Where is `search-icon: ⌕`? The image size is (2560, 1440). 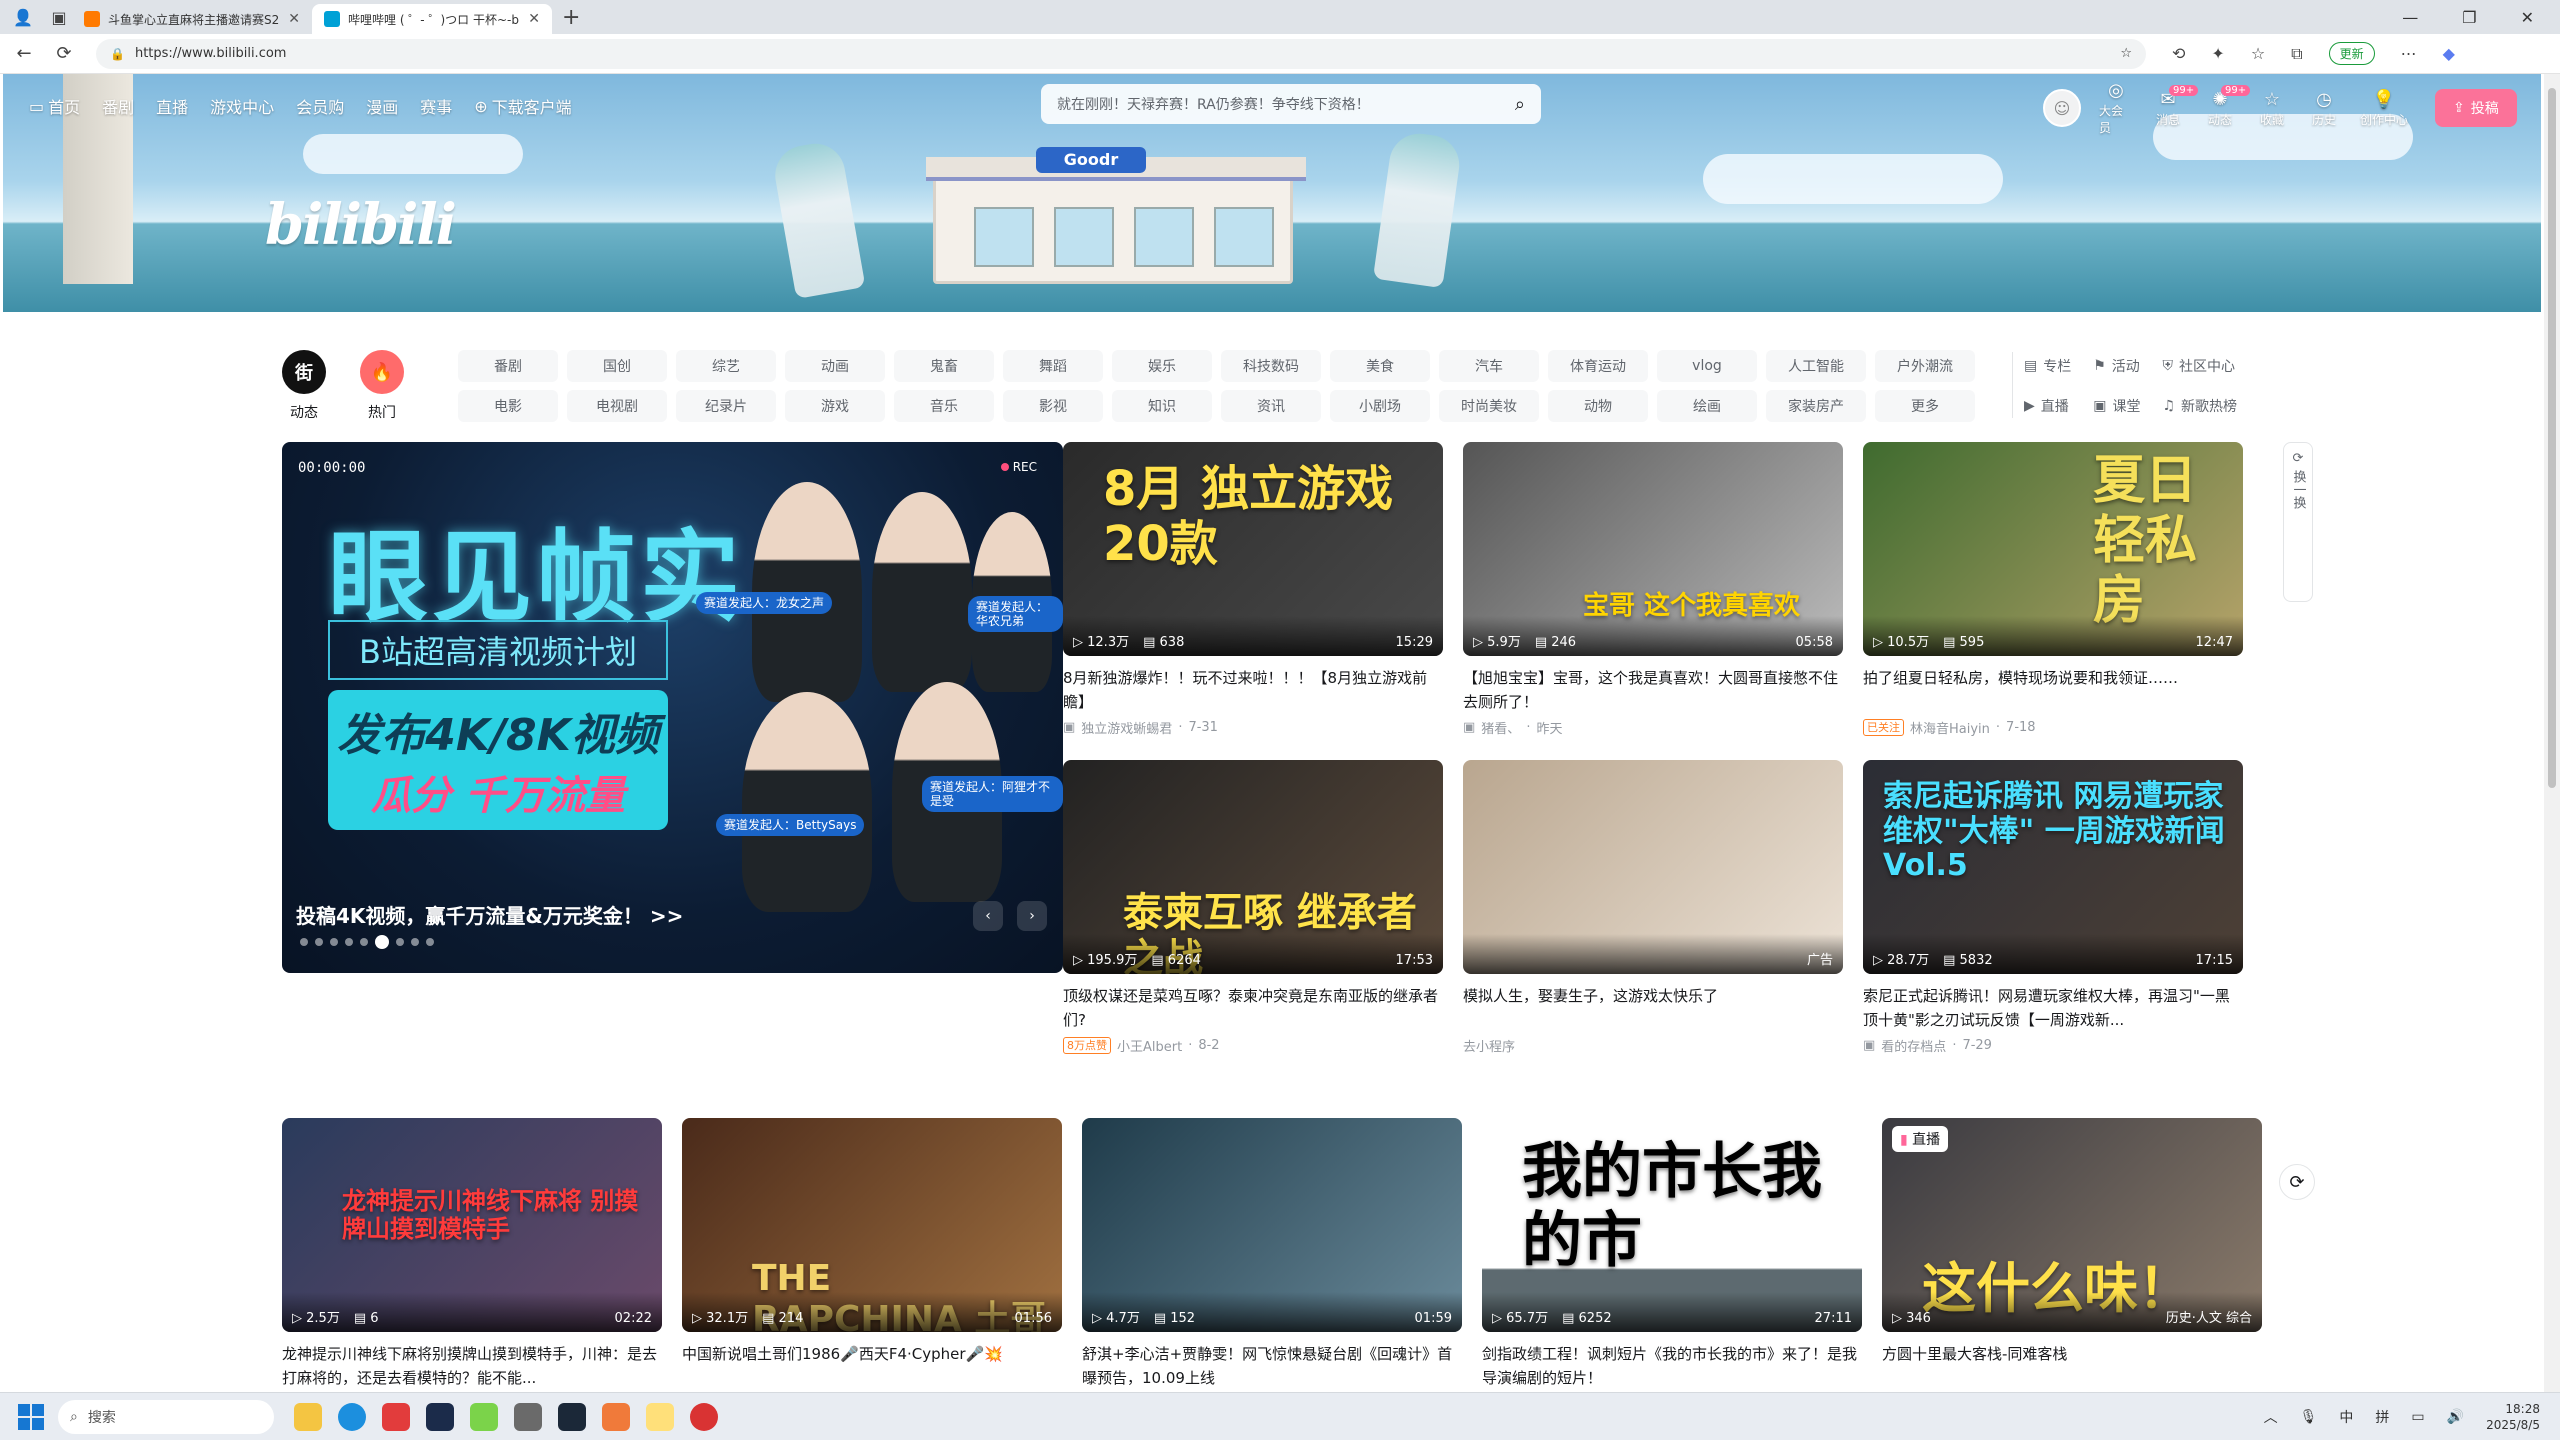 search-icon: ⌕ is located at coordinates (1520, 104).